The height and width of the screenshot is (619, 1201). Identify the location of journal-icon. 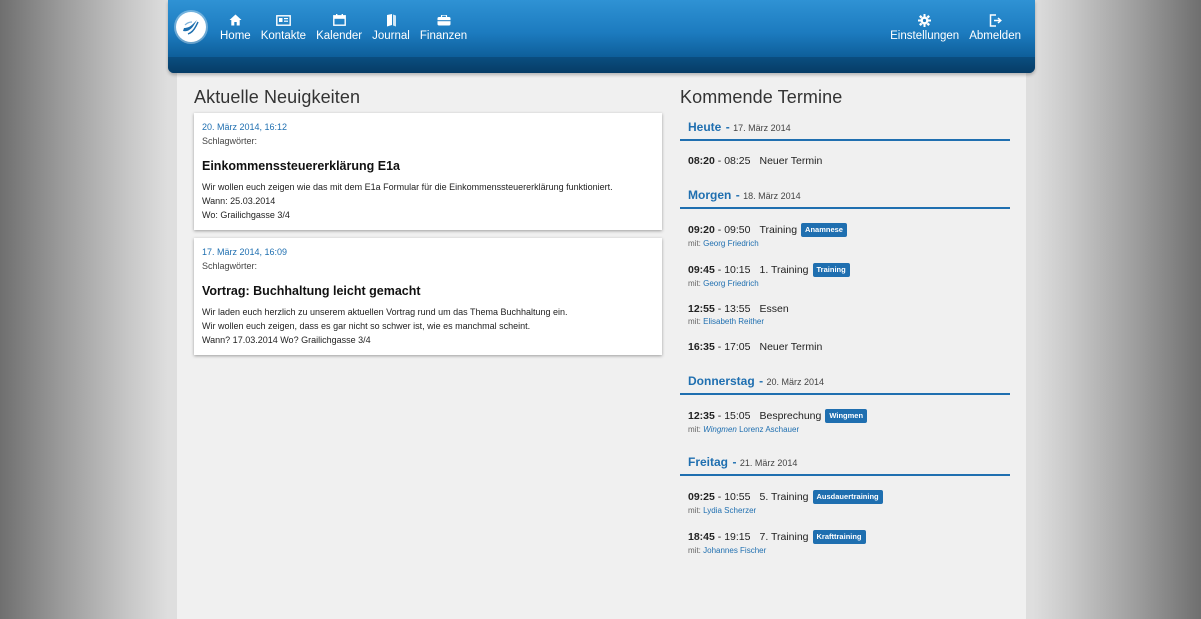
(391, 20).